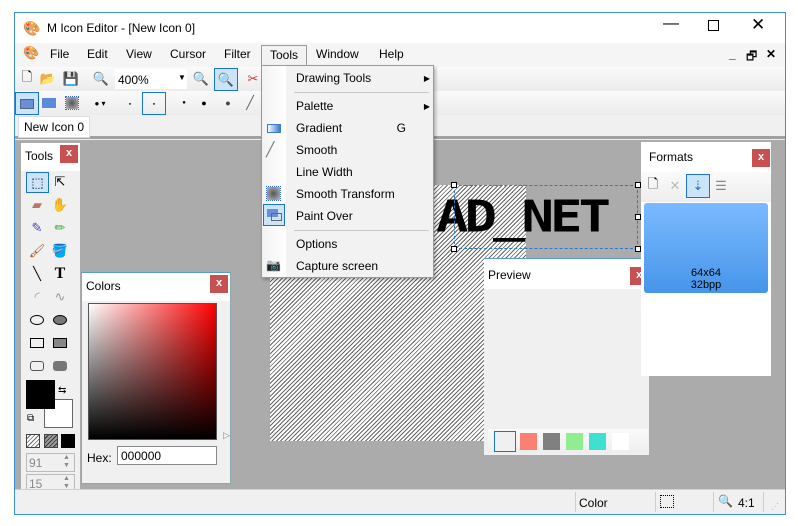 This screenshot has width=798, height=526. What do you see at coordinates (228, 103) in the screenshot?
I see `brush-5-icon: ●` at bounding box center [228, 103].